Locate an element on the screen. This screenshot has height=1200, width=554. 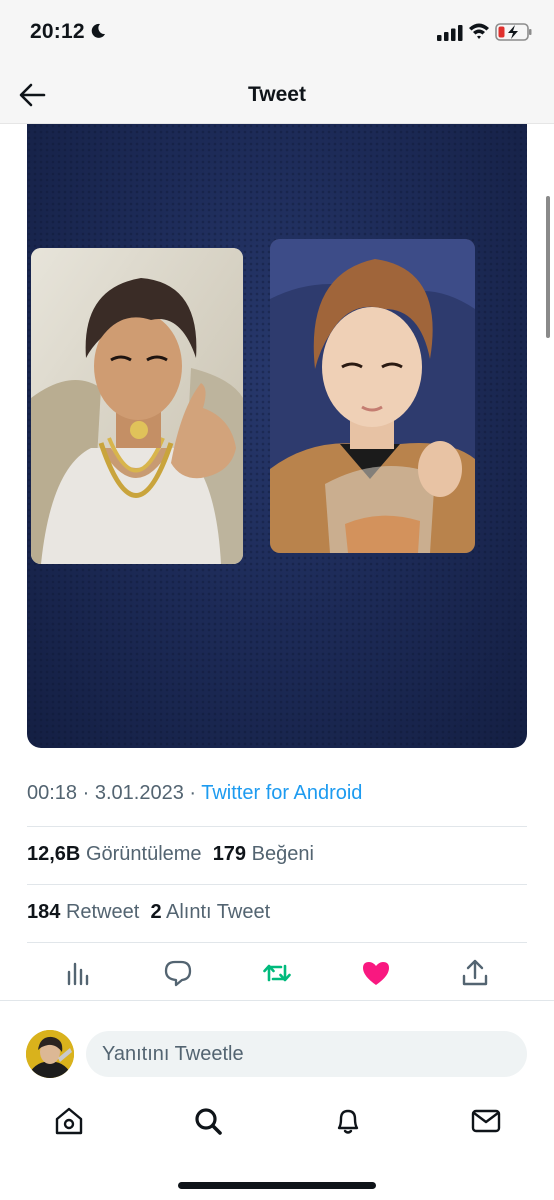
tweet-actions is located at coordinates (277, 973).